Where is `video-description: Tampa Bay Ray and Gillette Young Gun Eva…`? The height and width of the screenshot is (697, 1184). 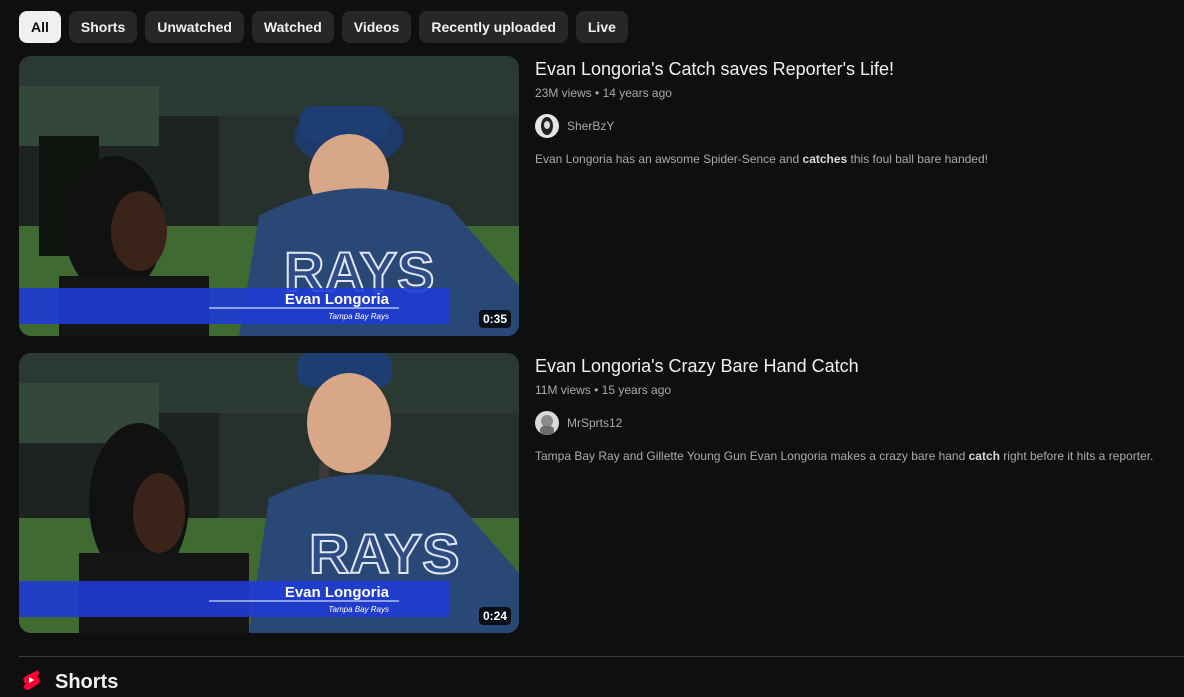
video-description: Tampa Bay Ray and Gillette Young Gun Eva… is located at coordinates (844, 456).